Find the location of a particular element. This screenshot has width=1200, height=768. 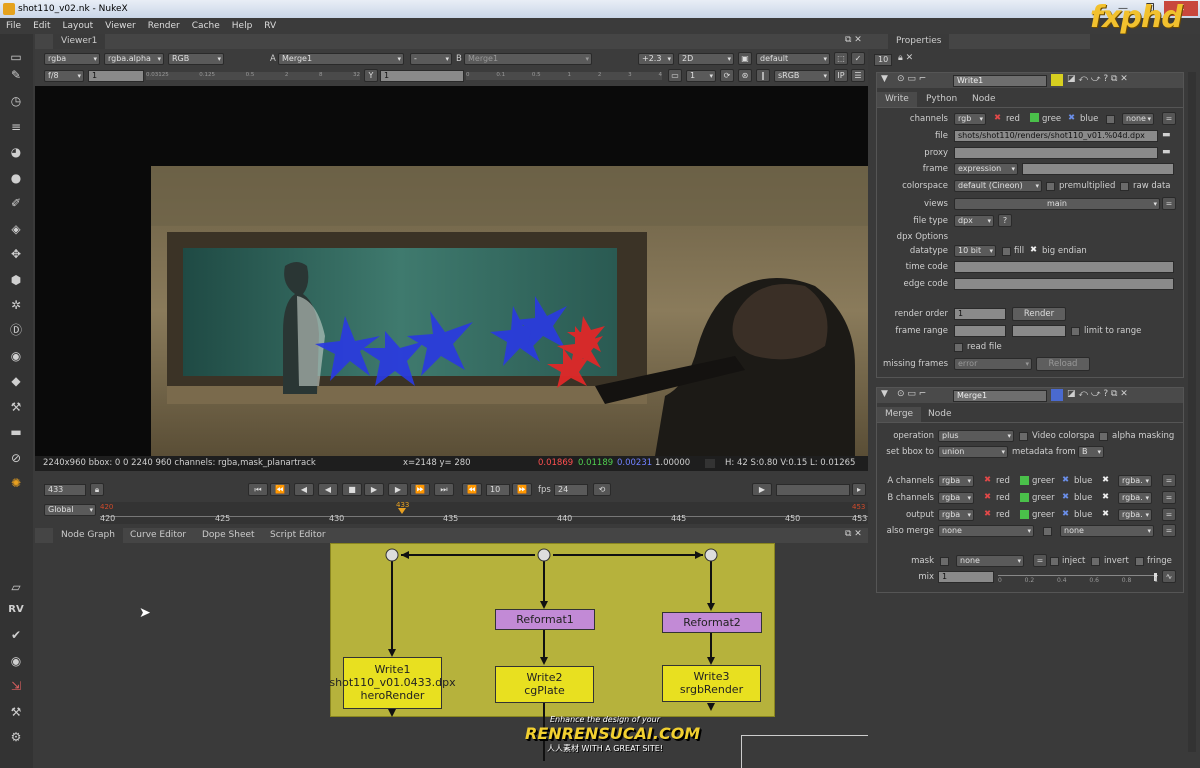

roi-icon: ⬚ is located at coordinates (841, 58).